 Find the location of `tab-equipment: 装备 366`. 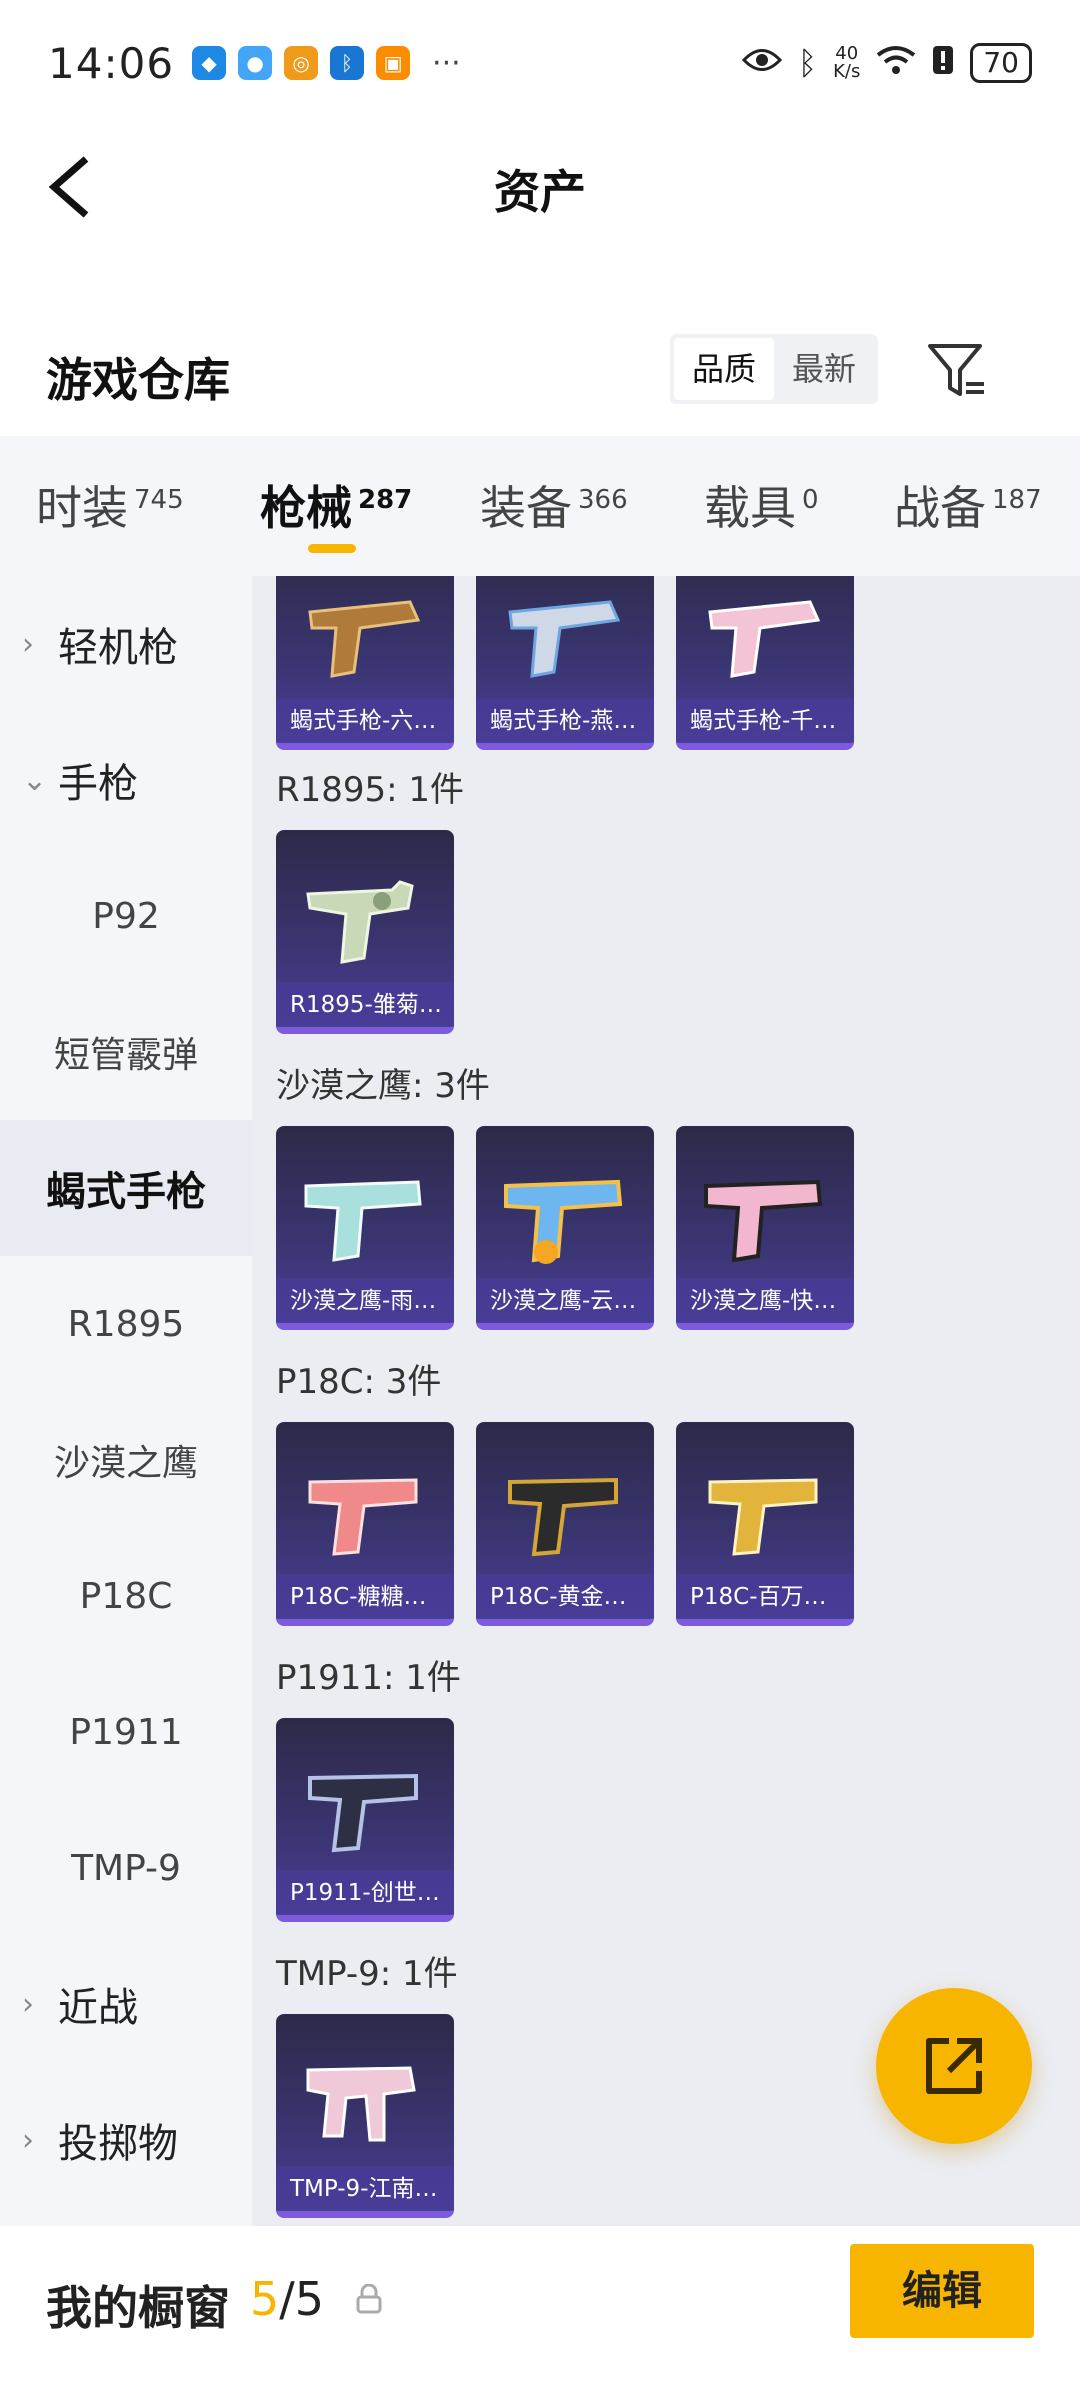

tab-equipment: 装备 366 is located at coordinates (554, 505).